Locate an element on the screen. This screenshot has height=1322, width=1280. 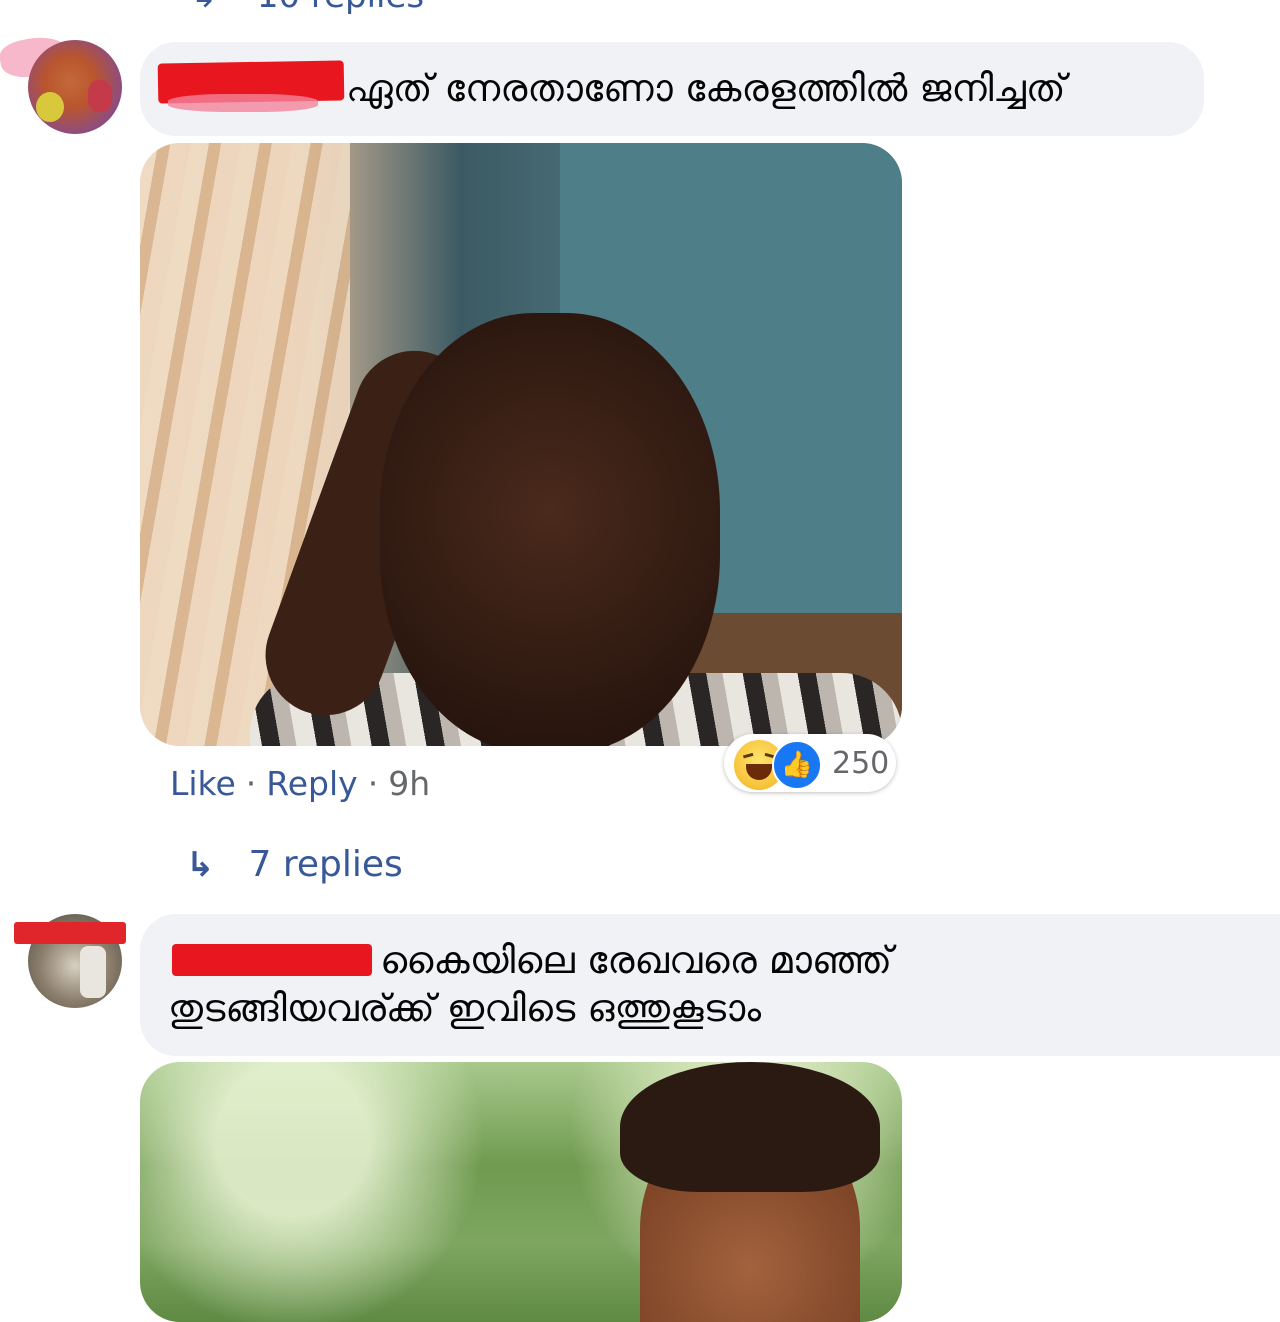
previous-replies-label: 10 replies is located at coordinates (340, 8).